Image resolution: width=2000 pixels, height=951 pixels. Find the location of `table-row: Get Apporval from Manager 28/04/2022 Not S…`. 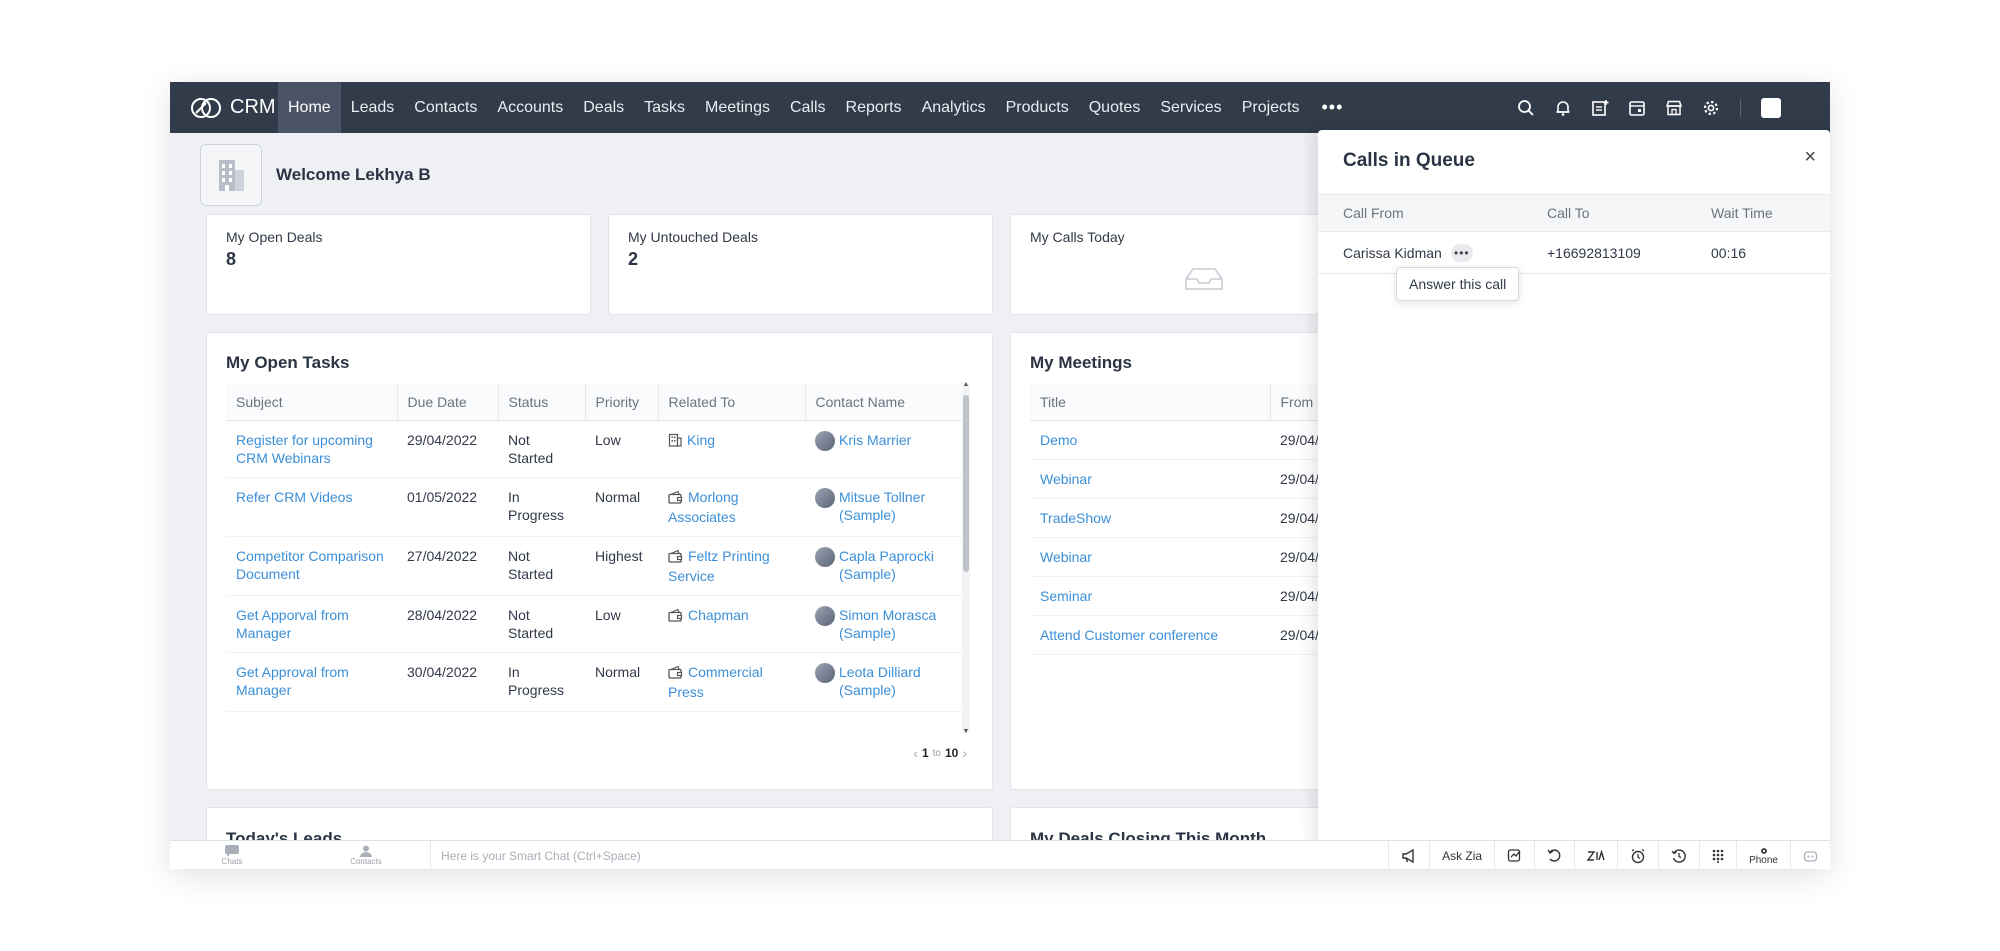

table-row: Get Apporval from Manager 28/04/2022 Not S… is located at coordinates (597, 624).